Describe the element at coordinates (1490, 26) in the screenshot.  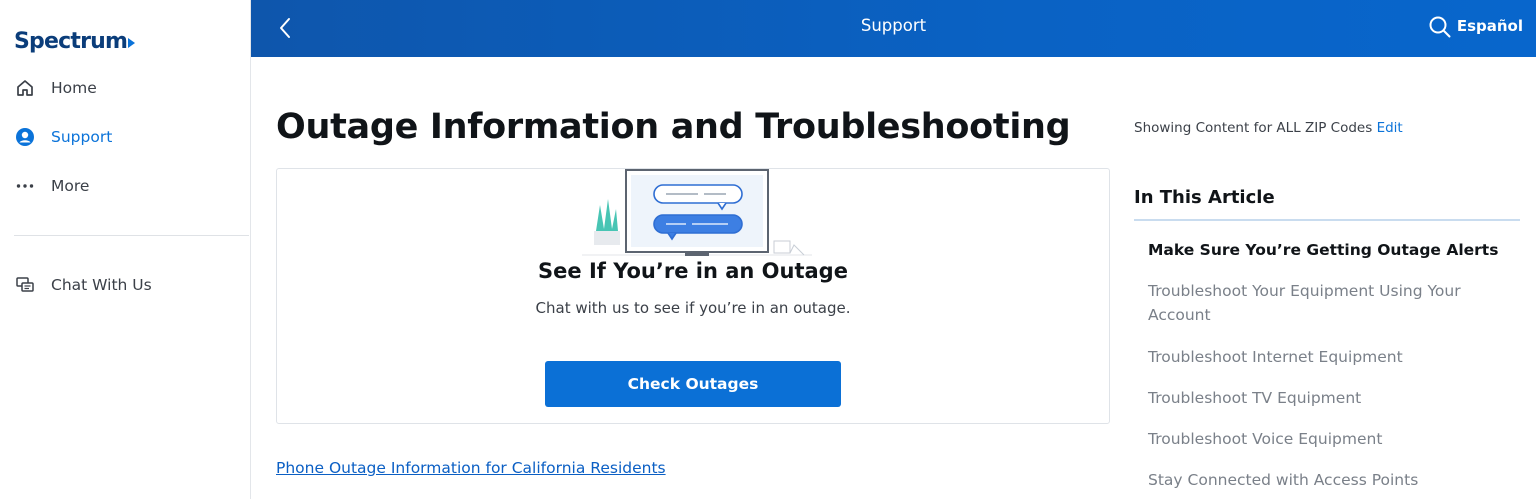
I see `language-toggle-link: Español` at that location.